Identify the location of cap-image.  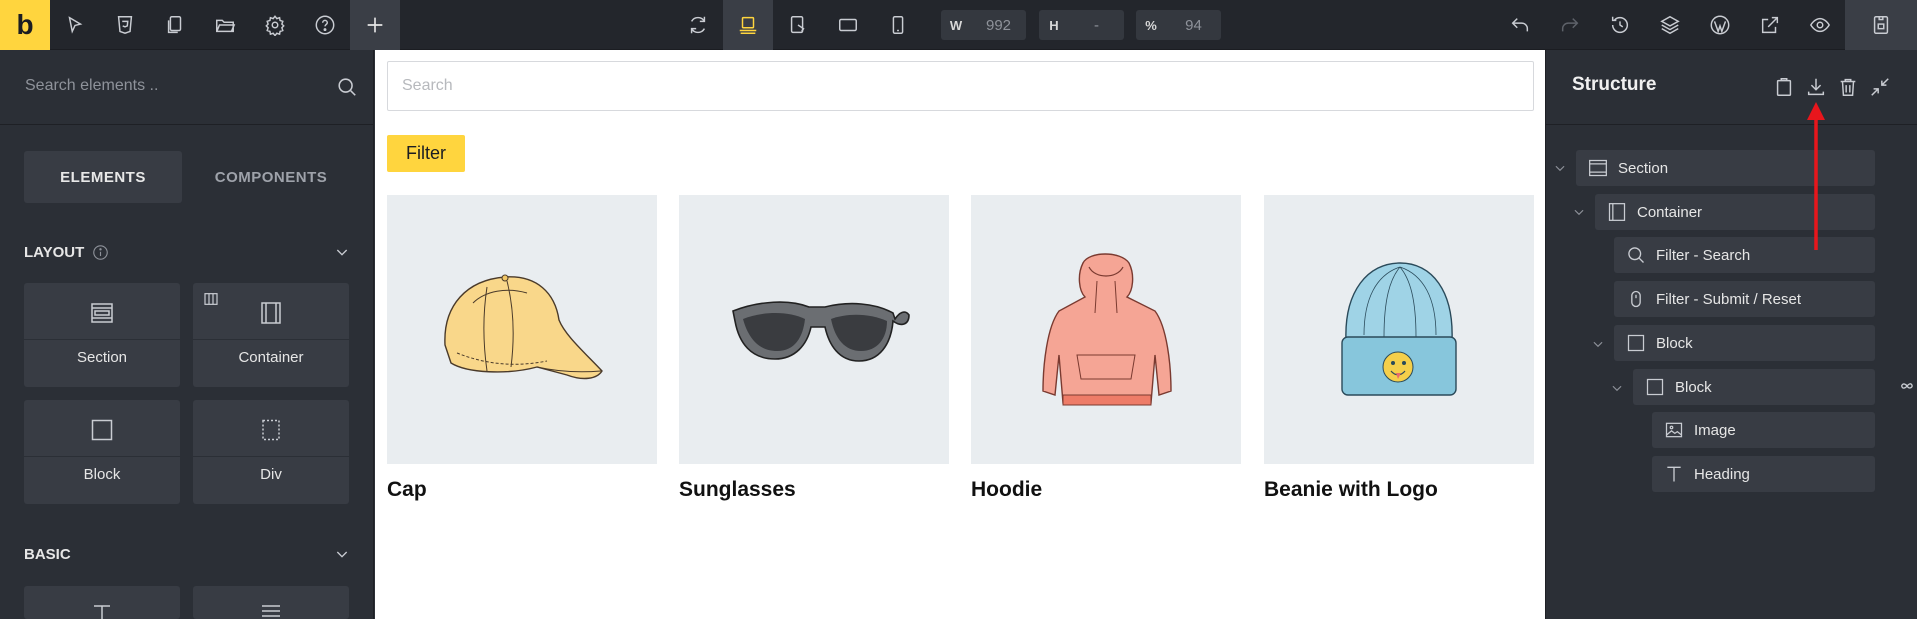
(522, 329).